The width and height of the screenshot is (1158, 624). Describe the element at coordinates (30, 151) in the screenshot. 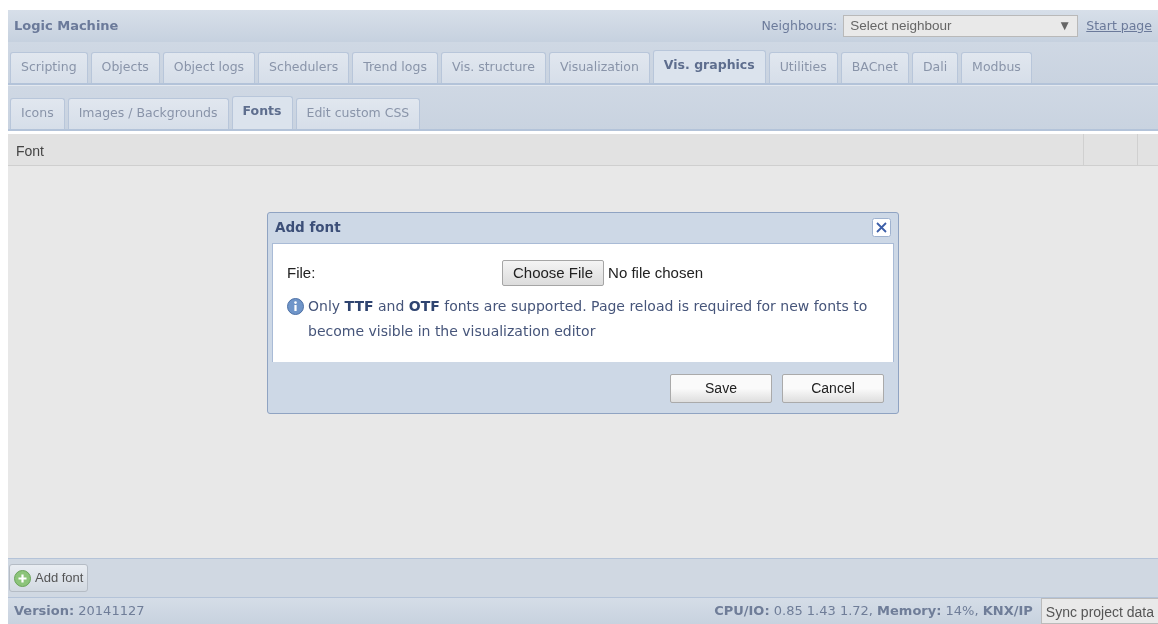

I see `column-header: Font` at that location.